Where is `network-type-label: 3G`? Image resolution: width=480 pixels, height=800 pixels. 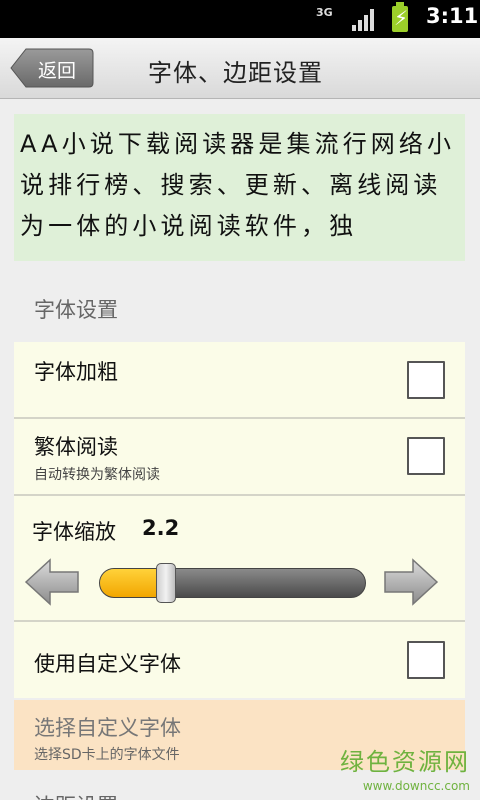 network-type-label: 3G is located at coordinates (324, 12).